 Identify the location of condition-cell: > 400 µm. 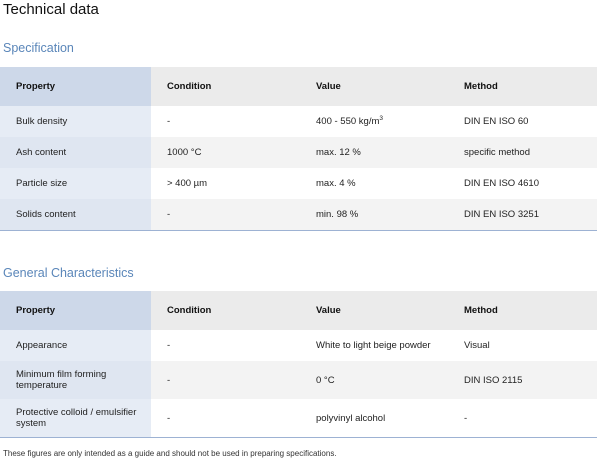
(187, 183).